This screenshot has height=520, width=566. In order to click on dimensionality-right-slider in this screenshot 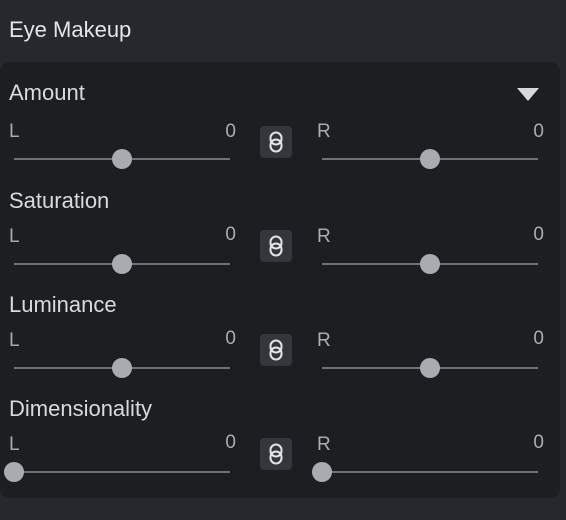, I will do `click(425, 472)`.